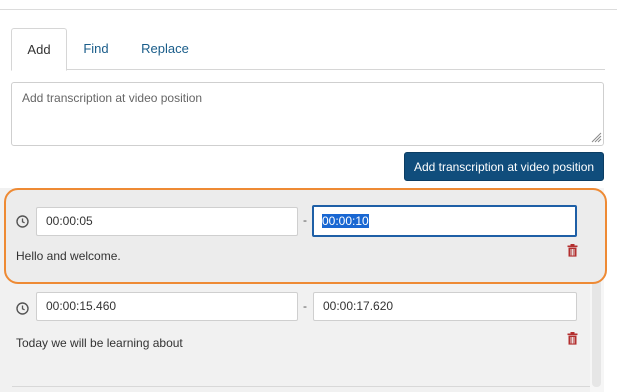  I want to click on start-time-input: 00:00:05, so click(167, 221).